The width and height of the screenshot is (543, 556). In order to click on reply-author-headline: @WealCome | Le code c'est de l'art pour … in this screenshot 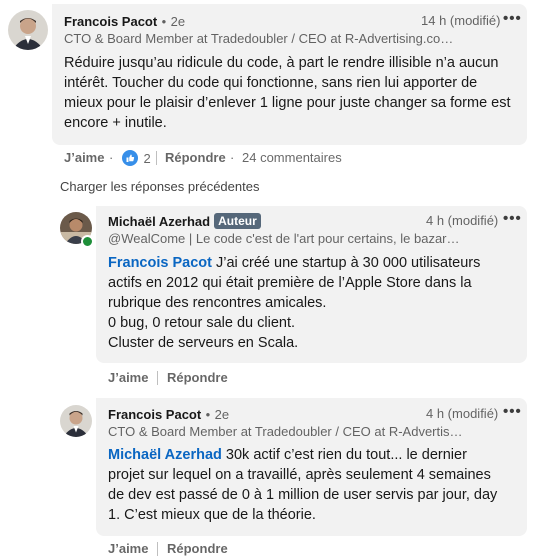, I will do `click(285, 238)`.